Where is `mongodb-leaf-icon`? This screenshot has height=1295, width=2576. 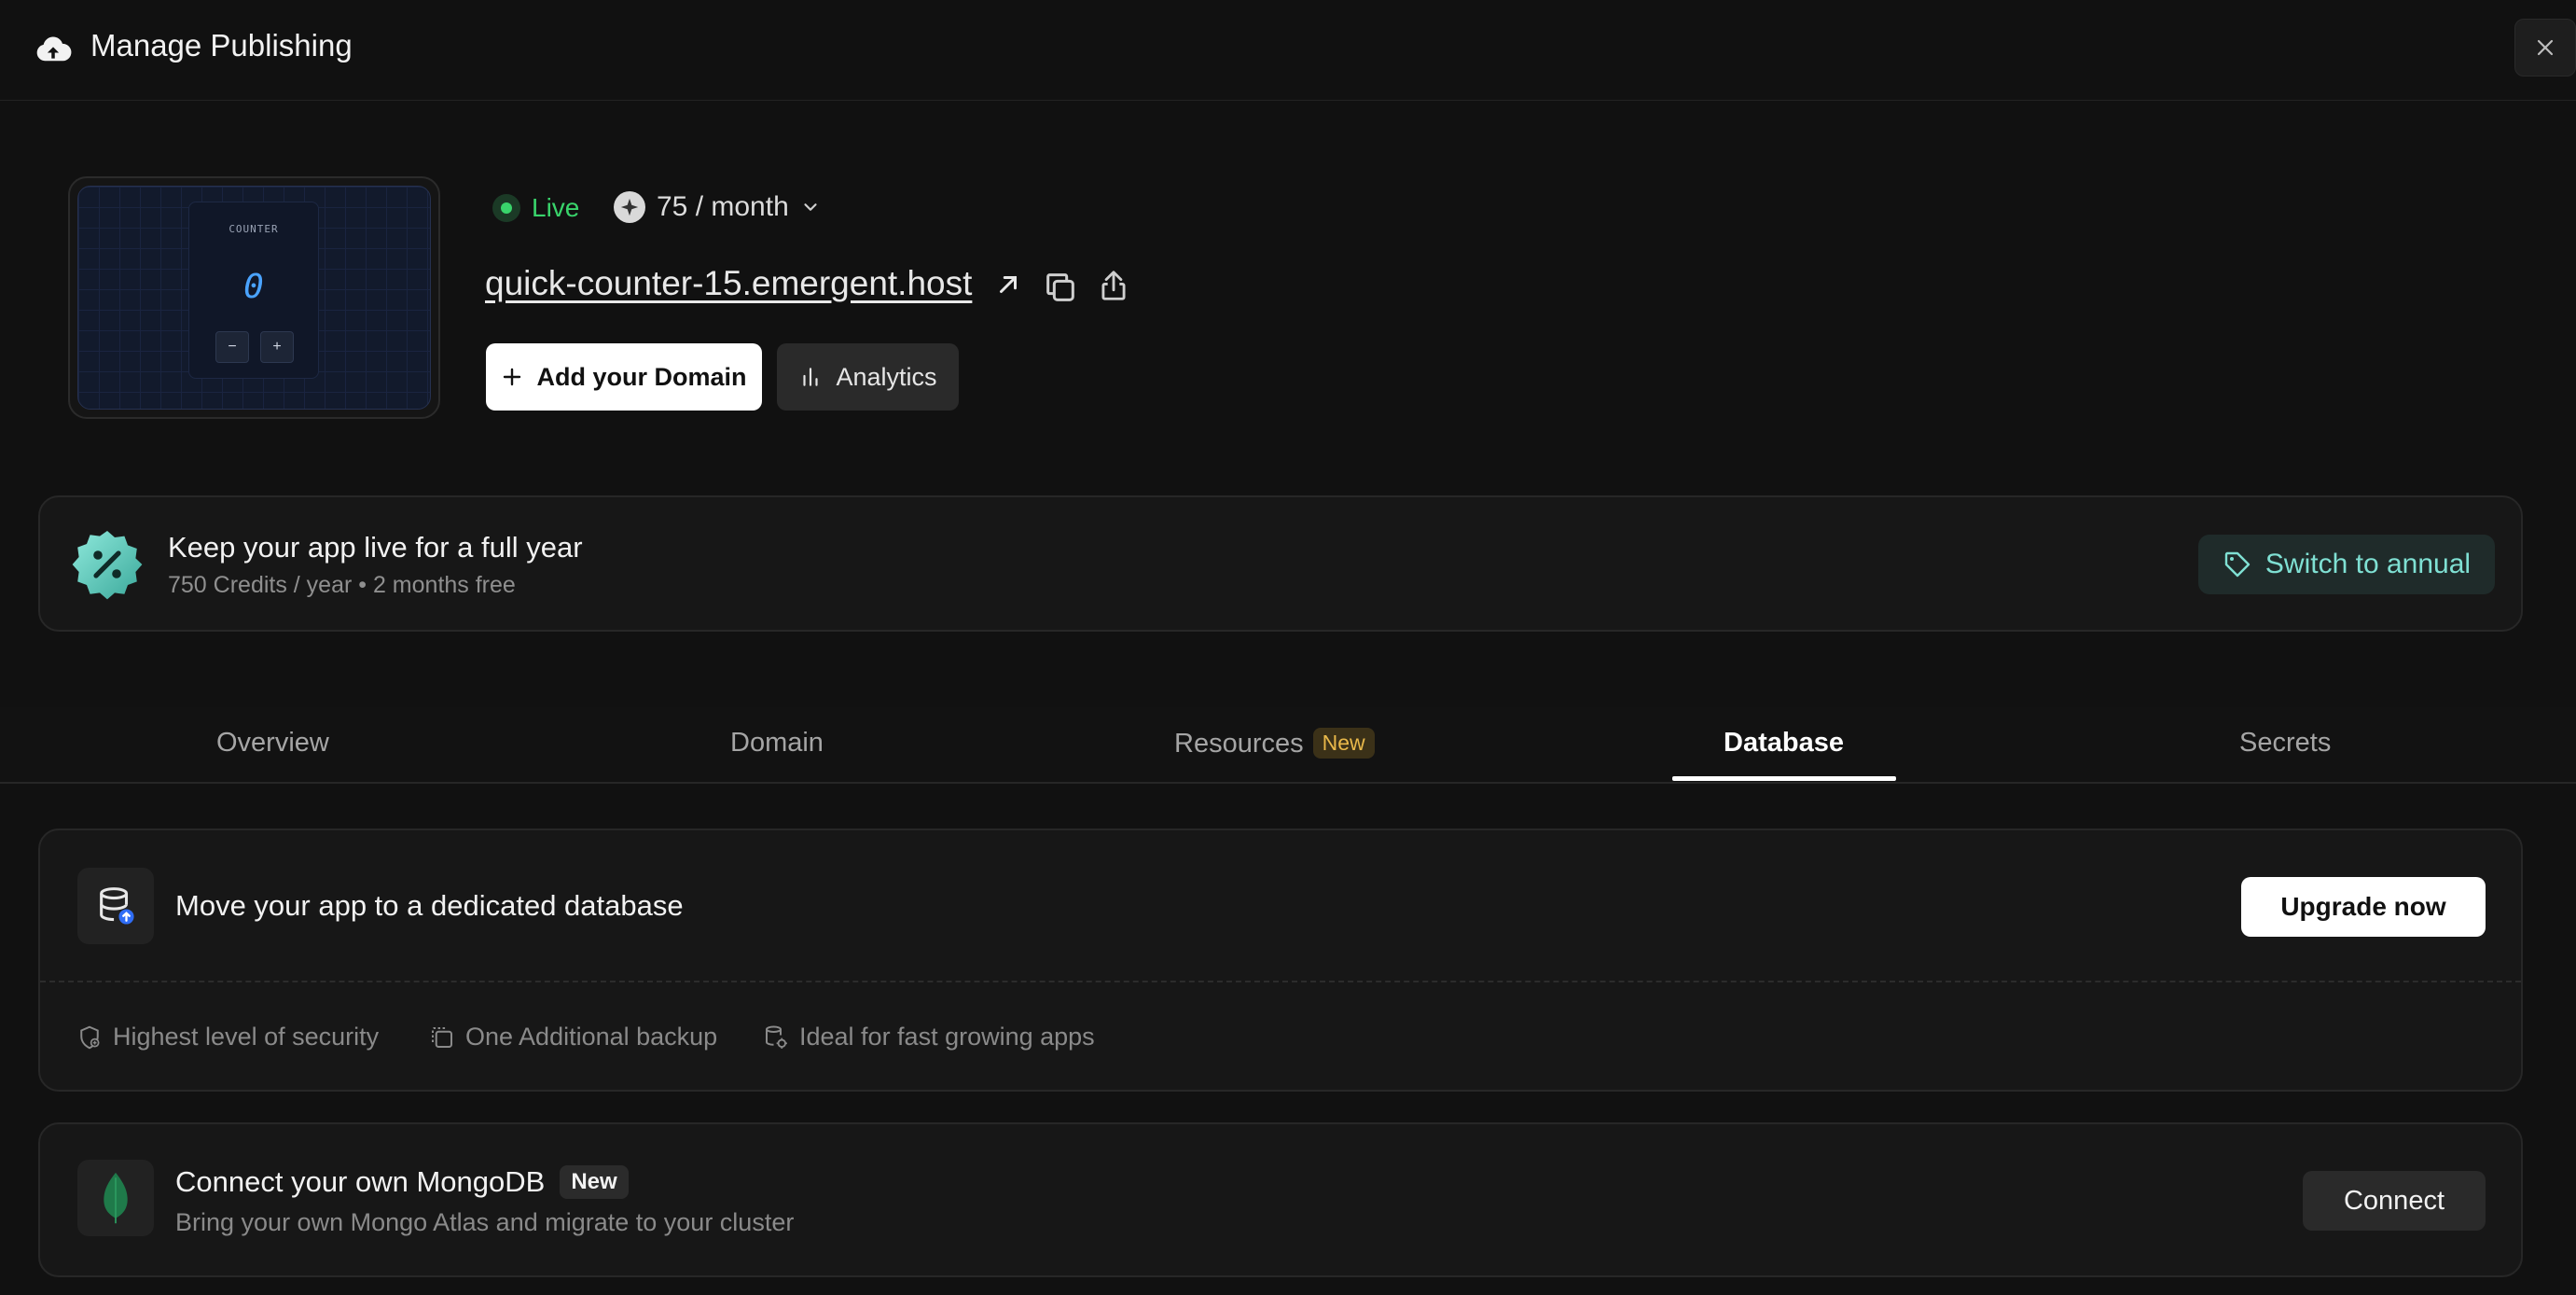 mongodb-leaf-icon is located at coordinates (115, 1198).